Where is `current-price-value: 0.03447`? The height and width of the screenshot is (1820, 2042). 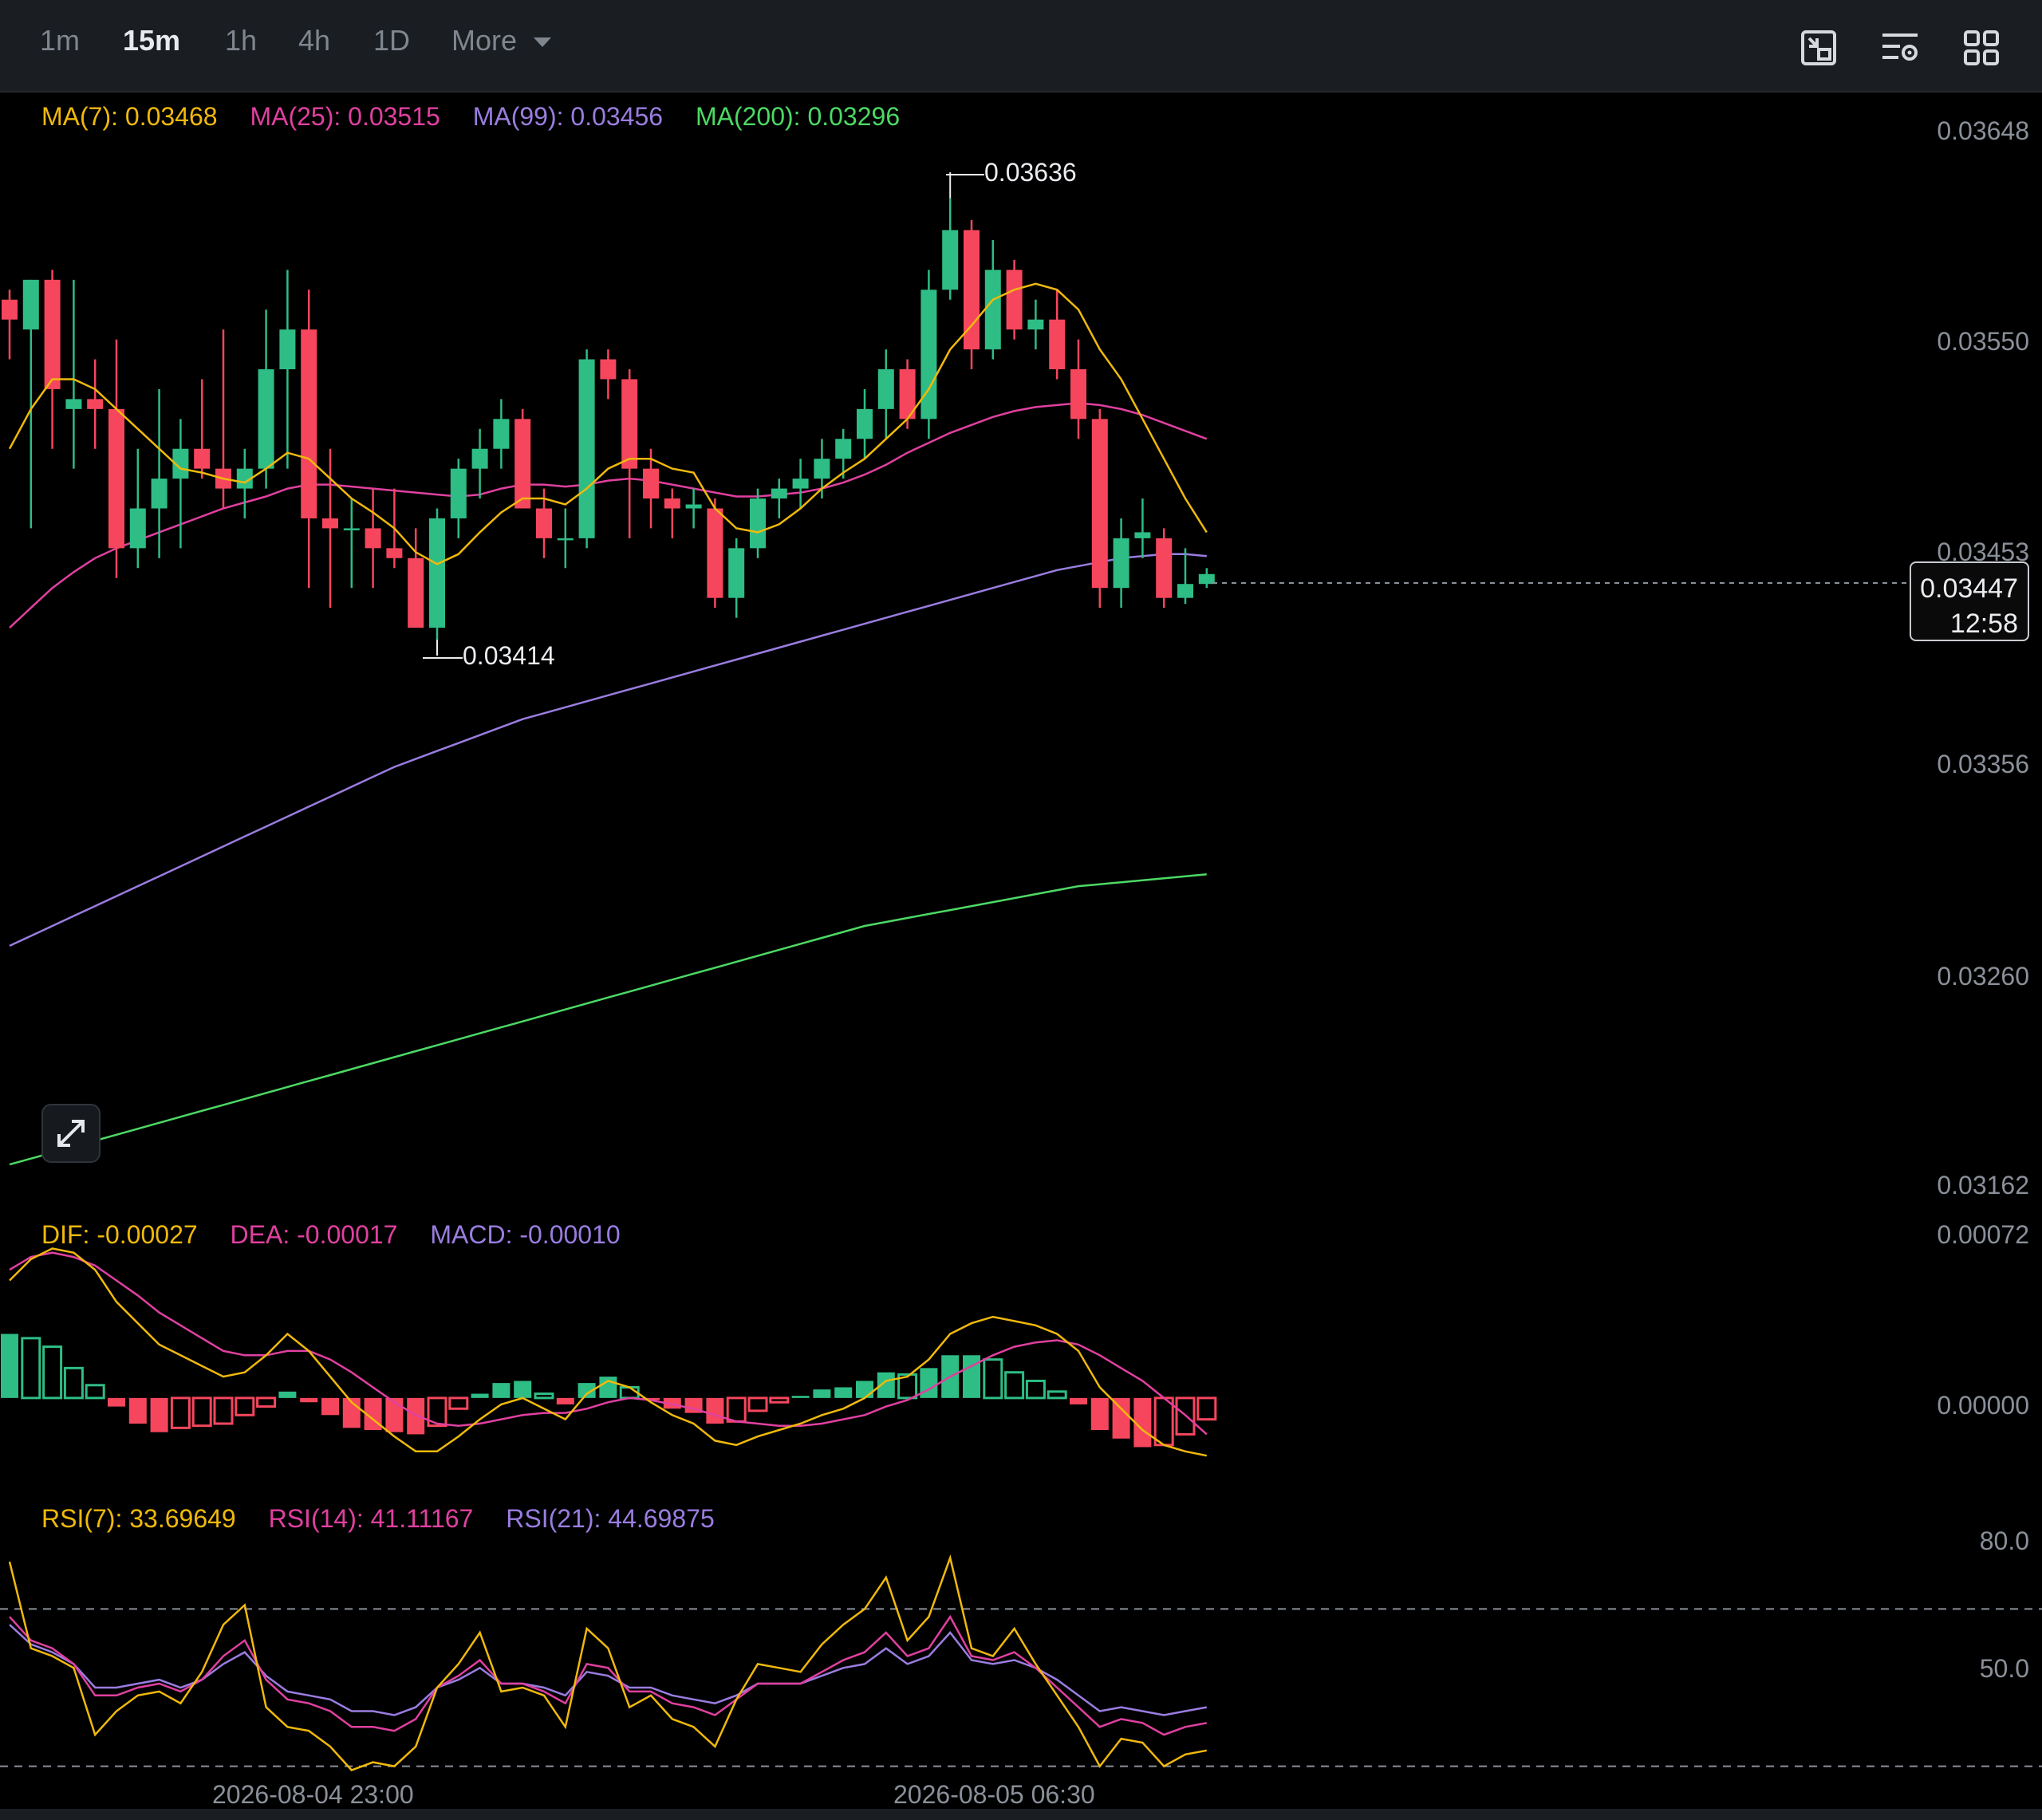
current-price-value: 0.03447 is located at coordinates (1969, 588).